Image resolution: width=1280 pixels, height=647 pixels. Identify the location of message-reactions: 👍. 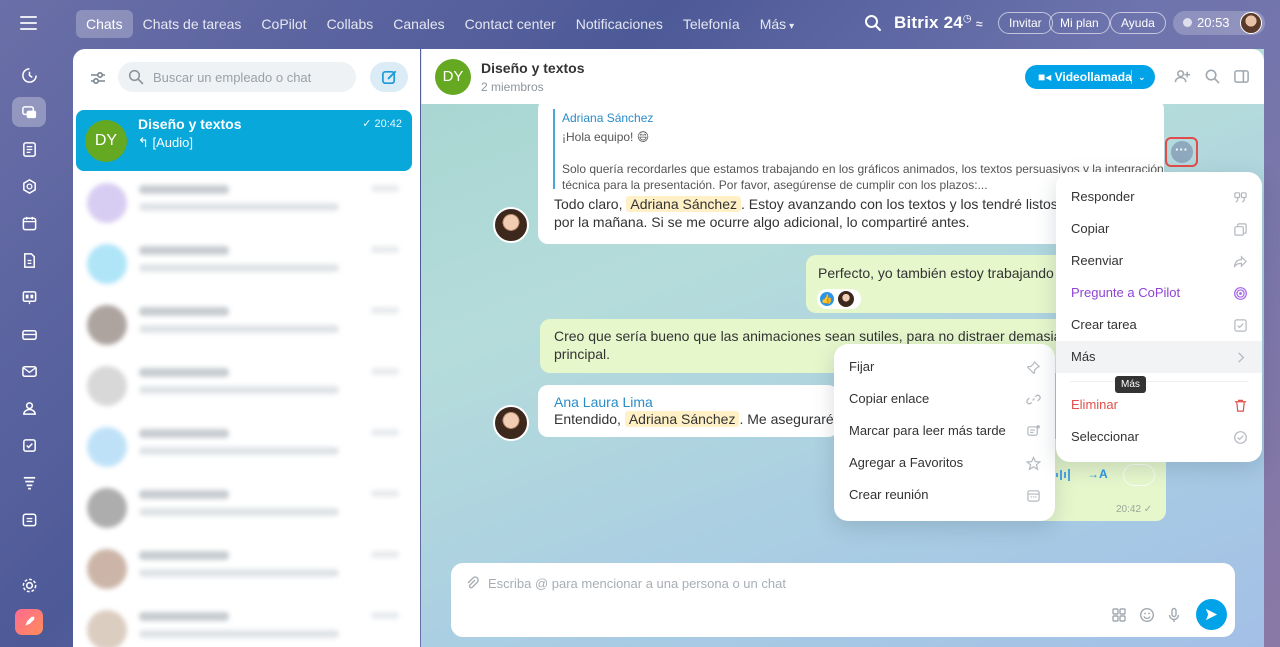
(839, 299).